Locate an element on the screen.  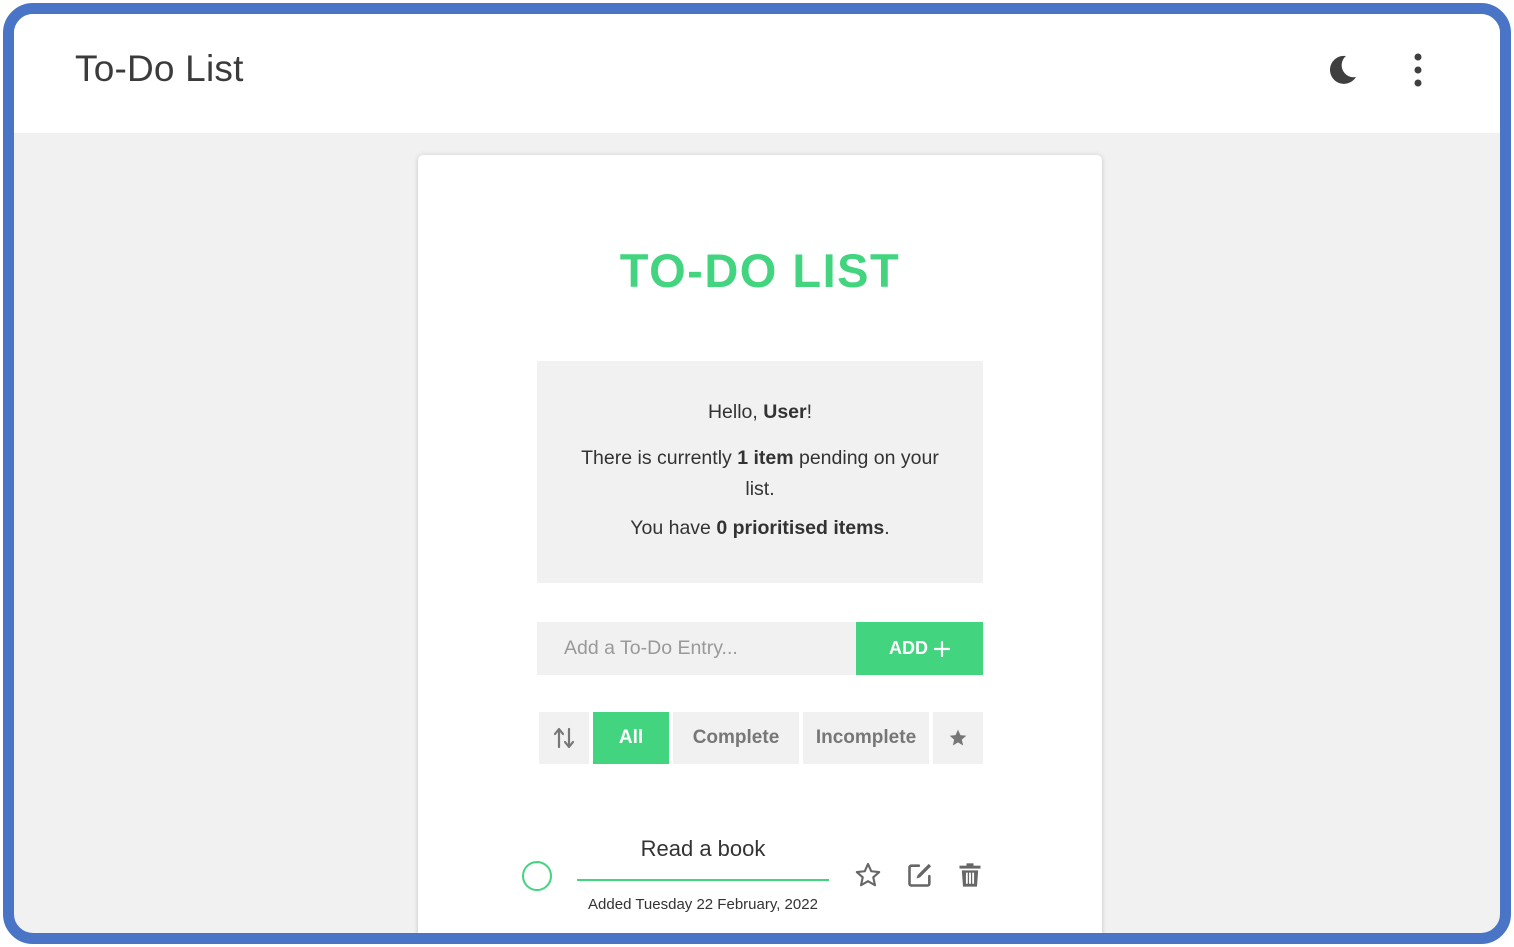
plus-icon is located at coordinates (942, 648).